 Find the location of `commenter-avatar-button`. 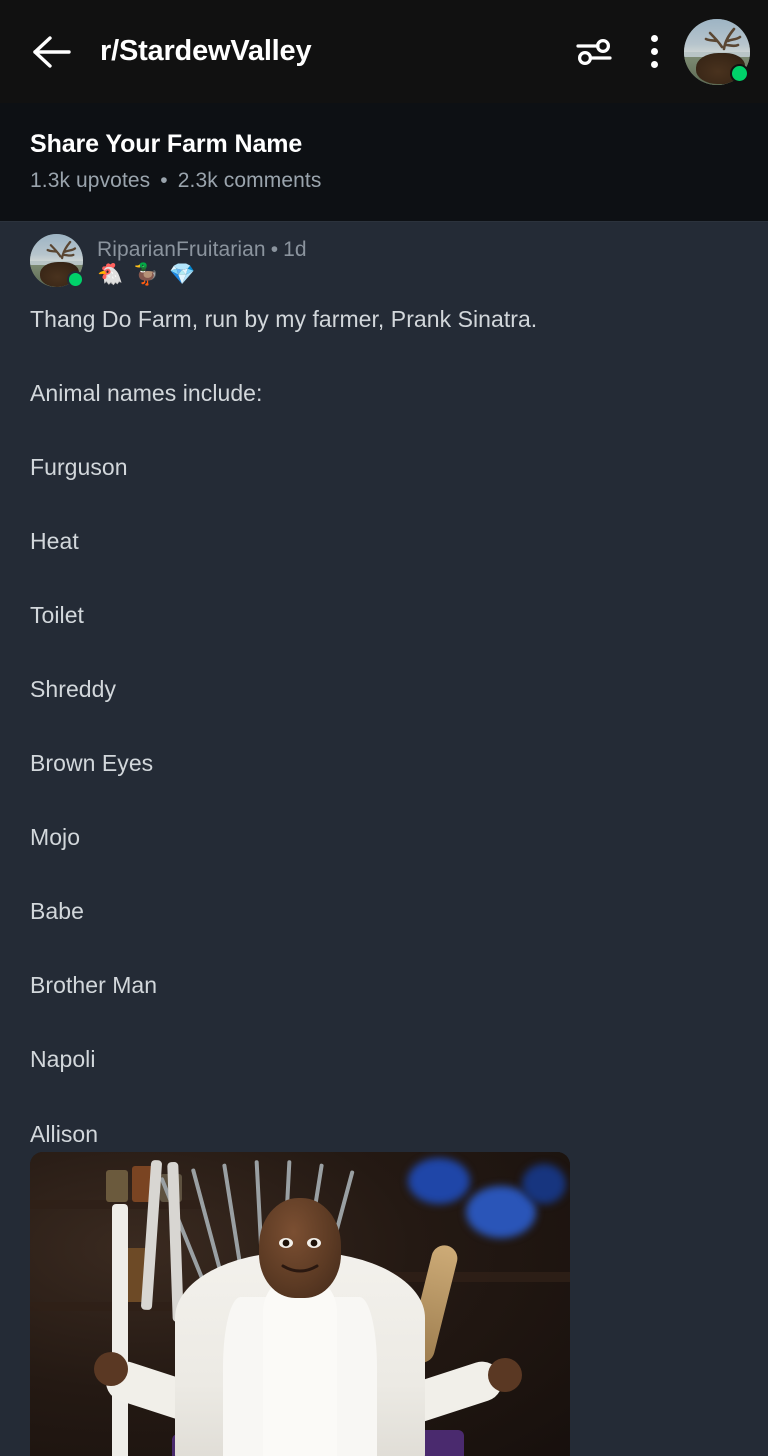

commenter-avatar-button is located at coordinates (57, 261).